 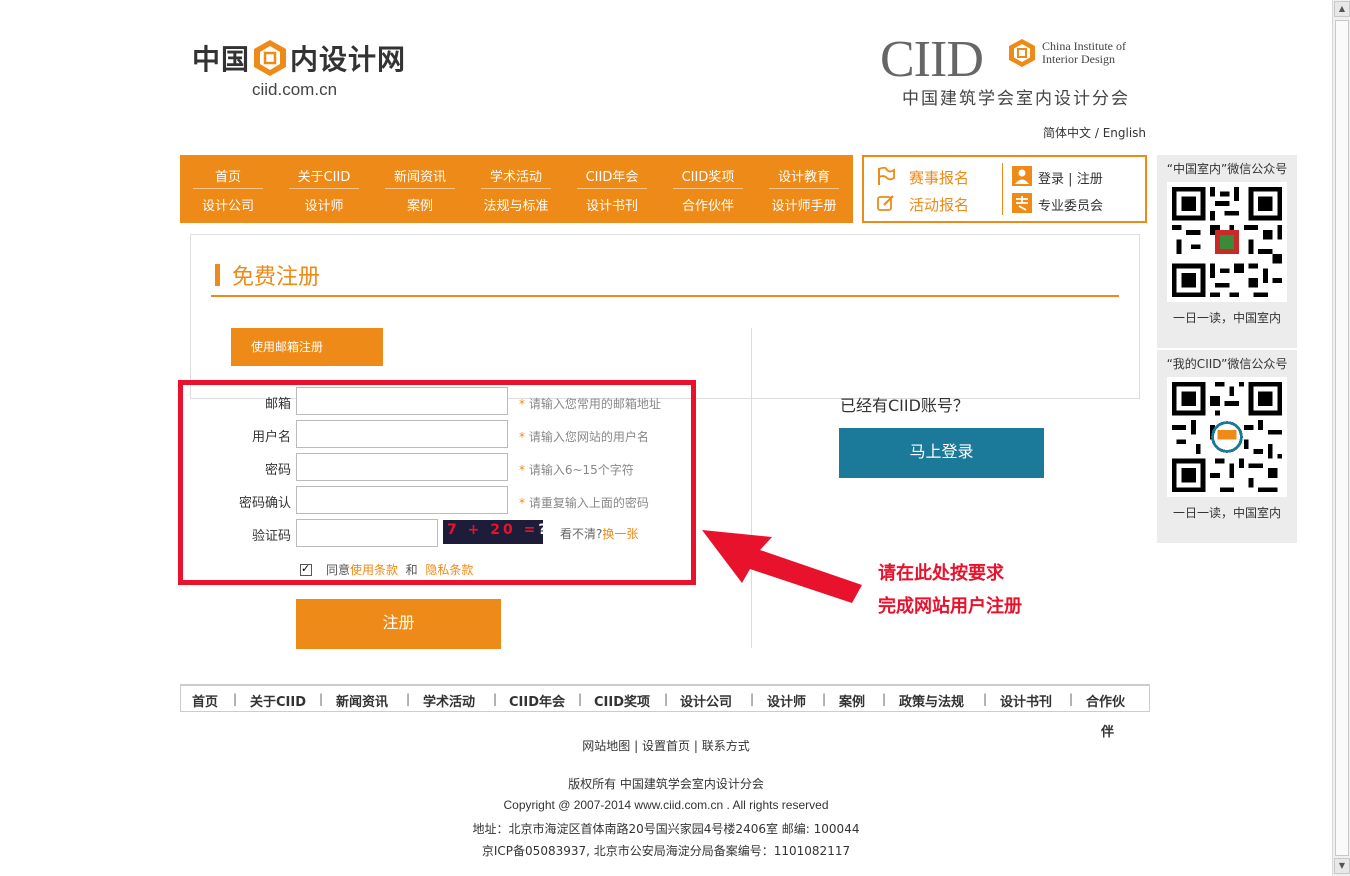 I want to click on ciid-hex-icon, so click(x=1022, y=53).